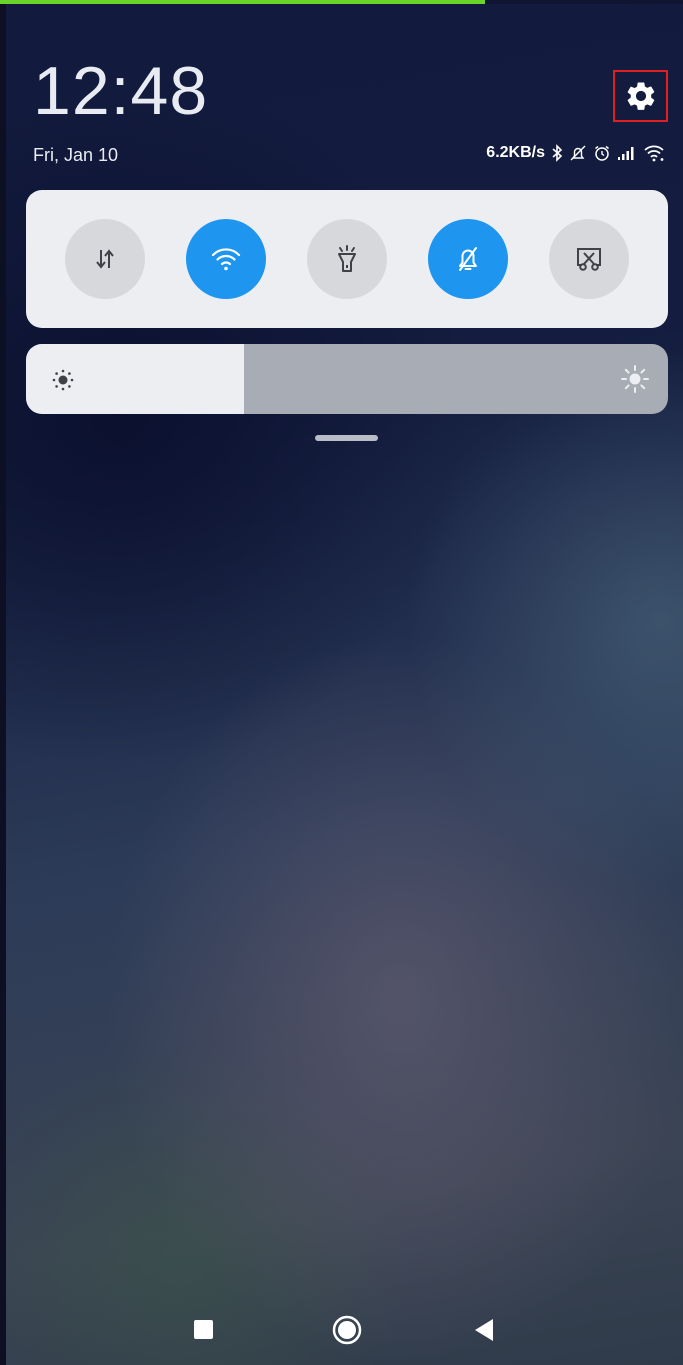  What do you see at coordinates (635, 381) in the screenshot?
I see `brightness-high-icon` at bounding box center [635, 381].